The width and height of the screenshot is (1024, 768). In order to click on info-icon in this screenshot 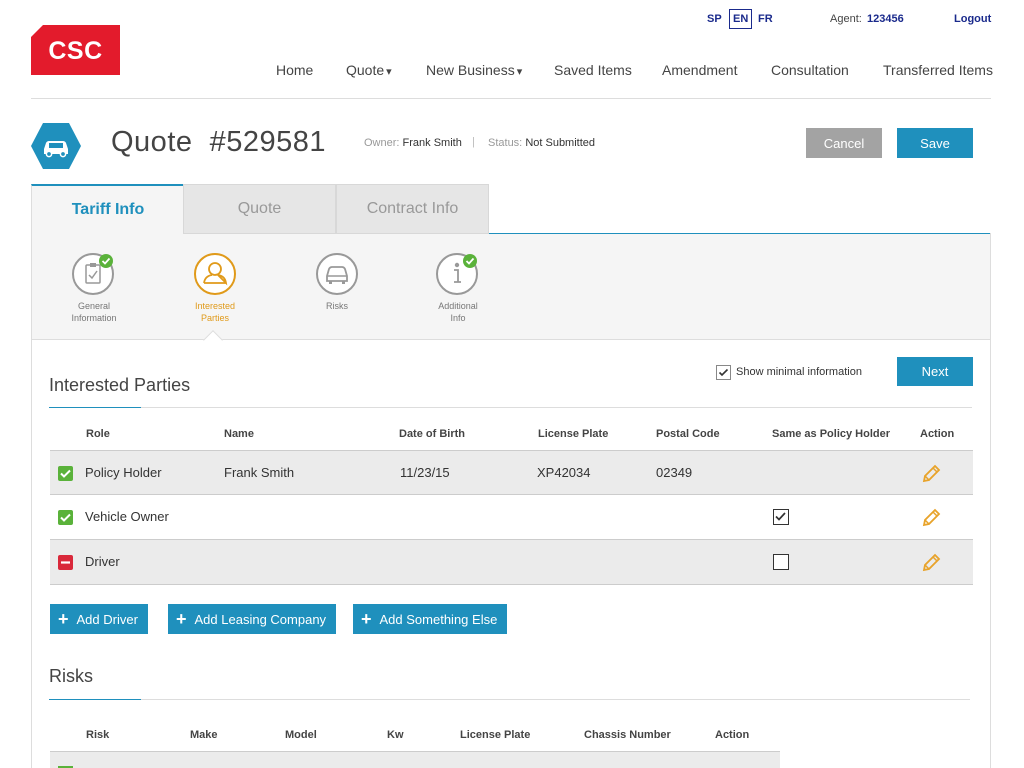, I will do `click(457, 274)`.